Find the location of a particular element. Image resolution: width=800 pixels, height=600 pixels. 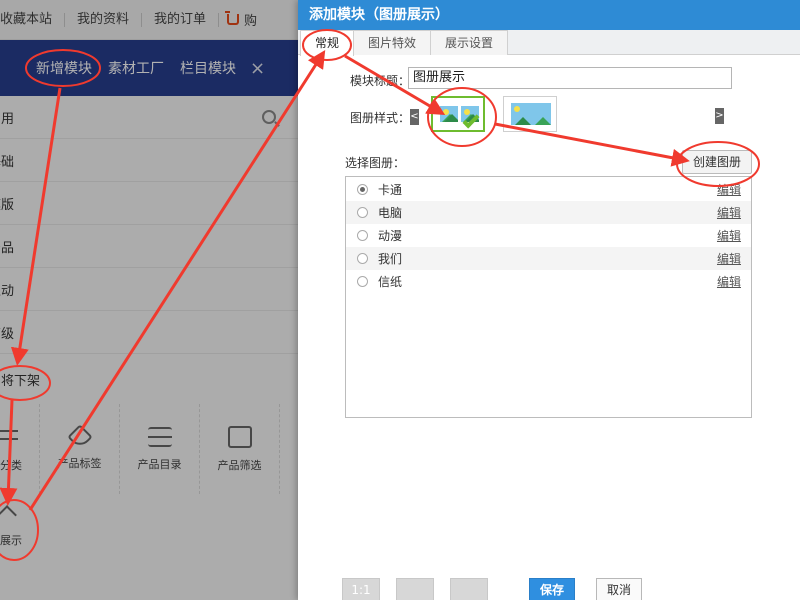

module-title-label: 模块标题： is located at coordinates (380, 81).